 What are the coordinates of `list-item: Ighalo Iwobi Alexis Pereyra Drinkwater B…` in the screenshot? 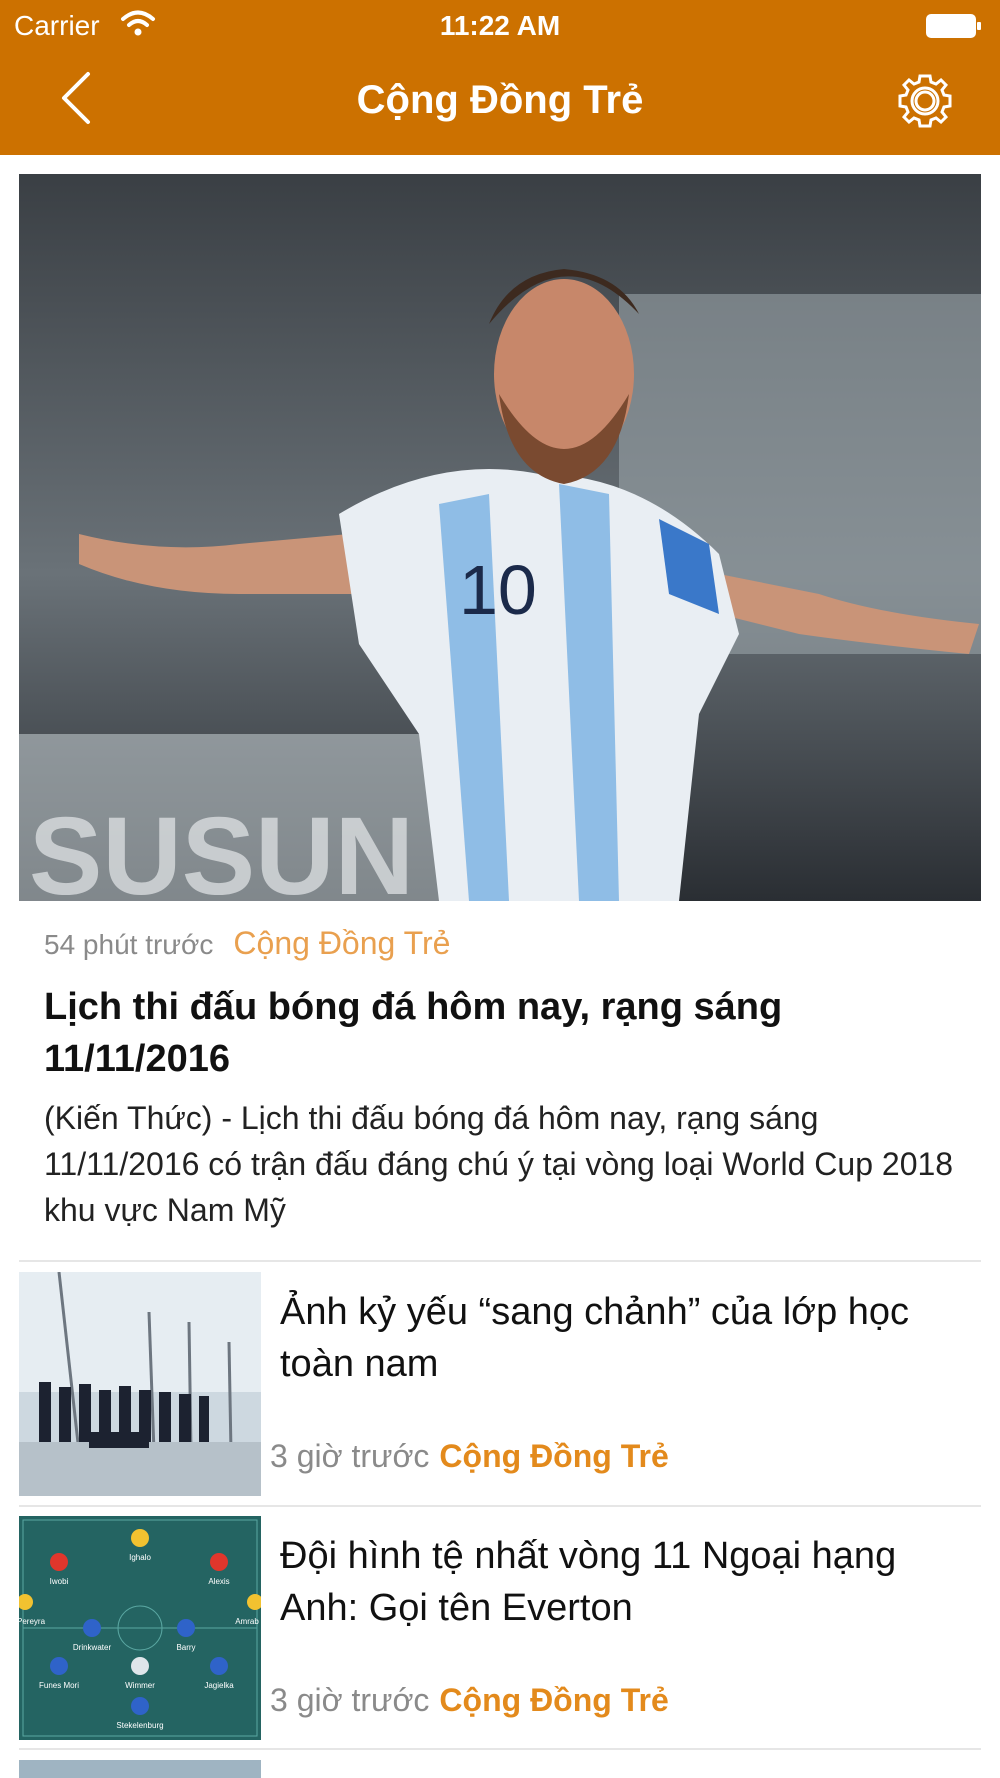 It's located at (500, 1636).